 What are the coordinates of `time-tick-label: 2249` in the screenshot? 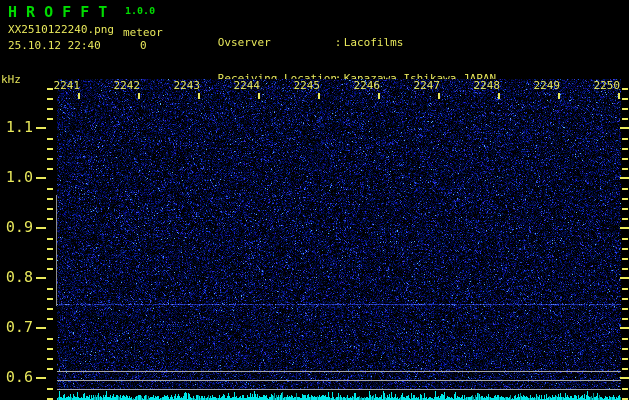 It's located at (547, 85).